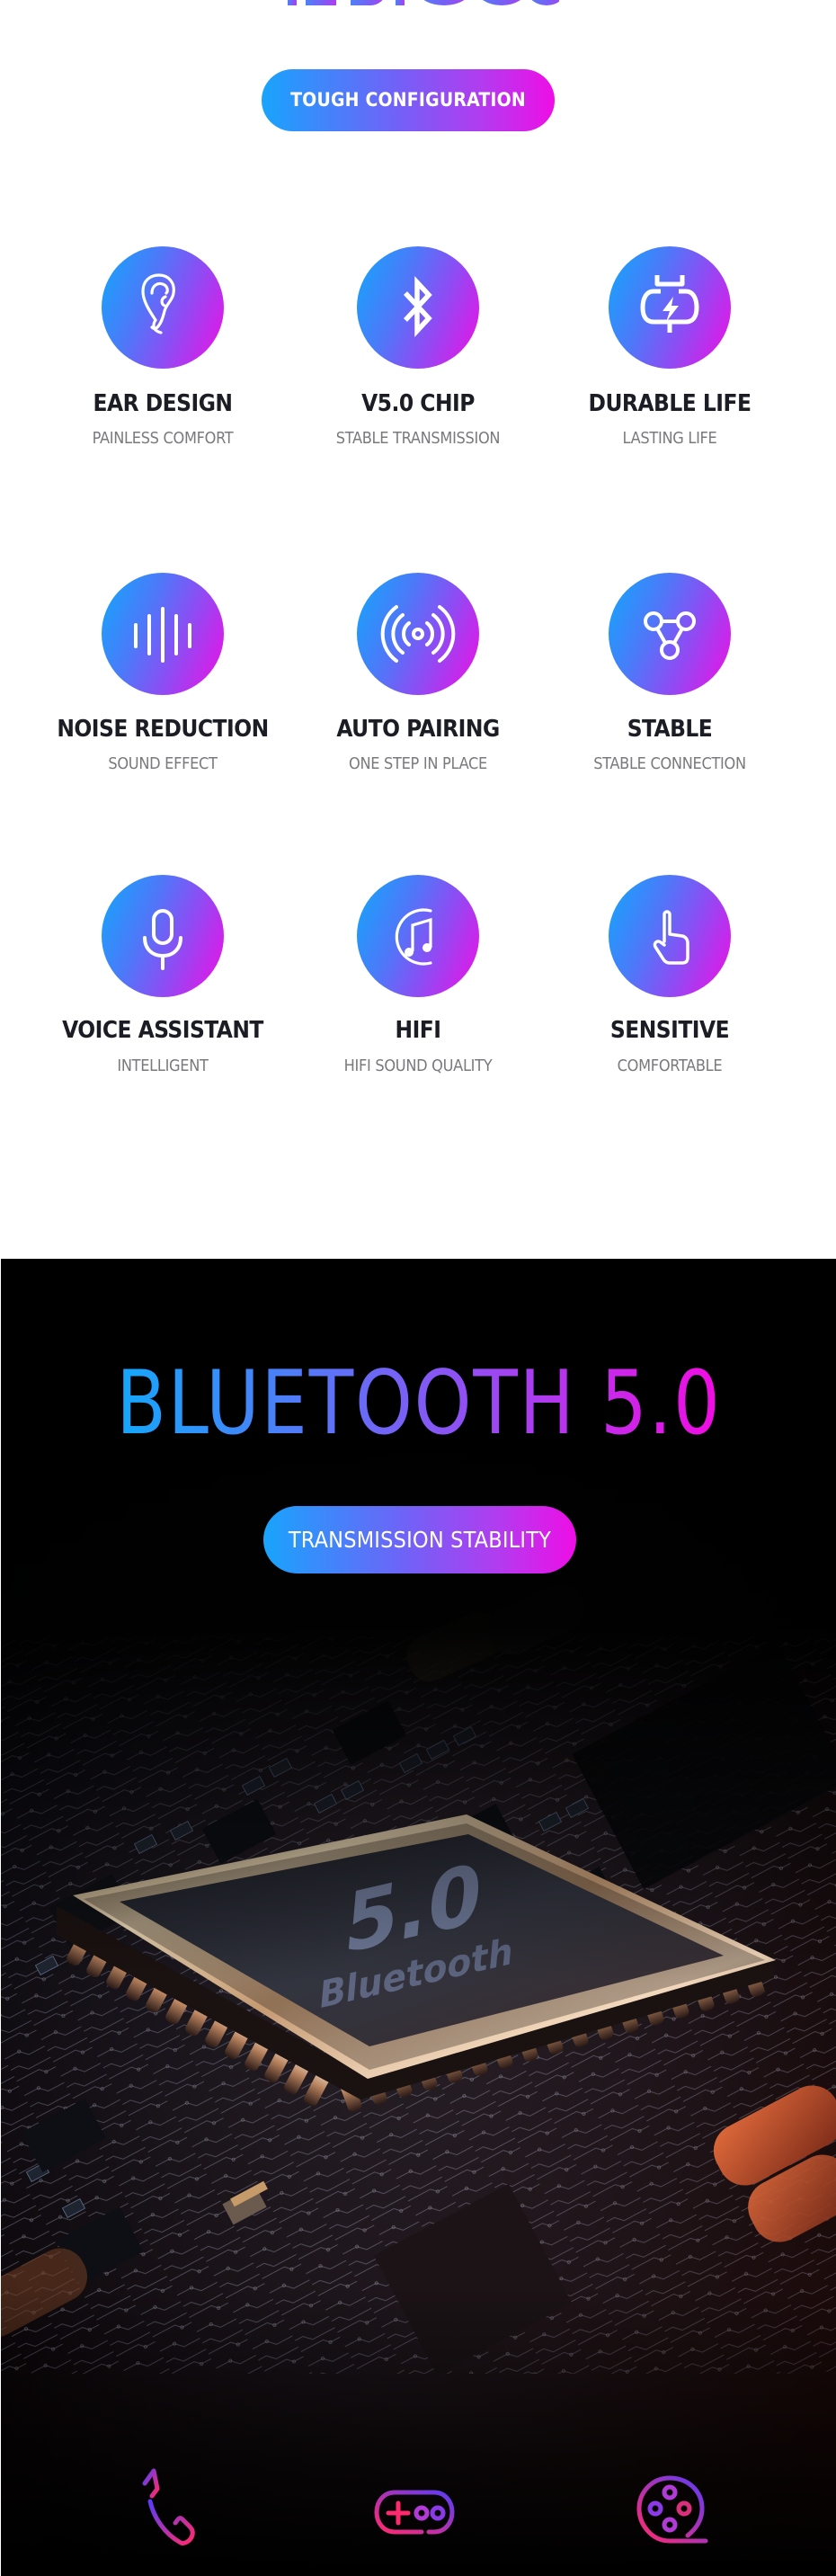  I want to click on clipped-heading-fragment, so click(418, 6).